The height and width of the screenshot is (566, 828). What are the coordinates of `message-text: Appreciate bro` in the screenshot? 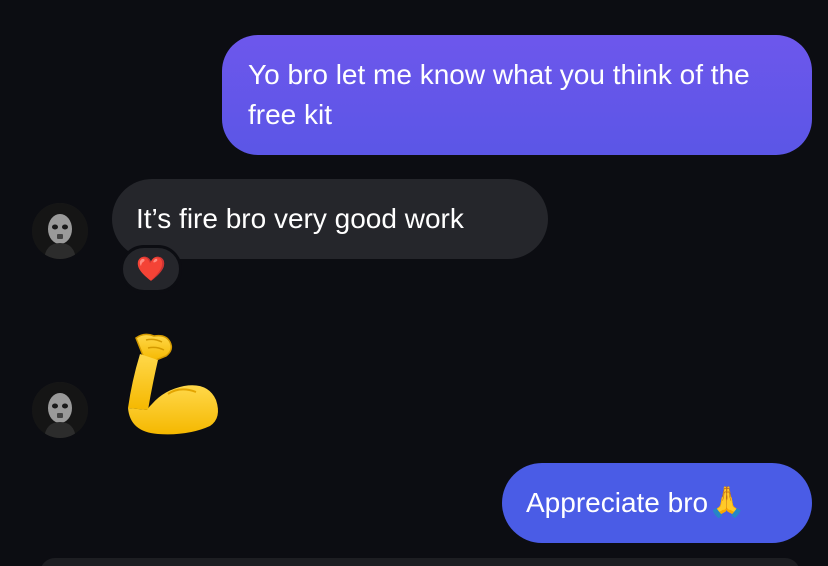 It's located at (617, 502).